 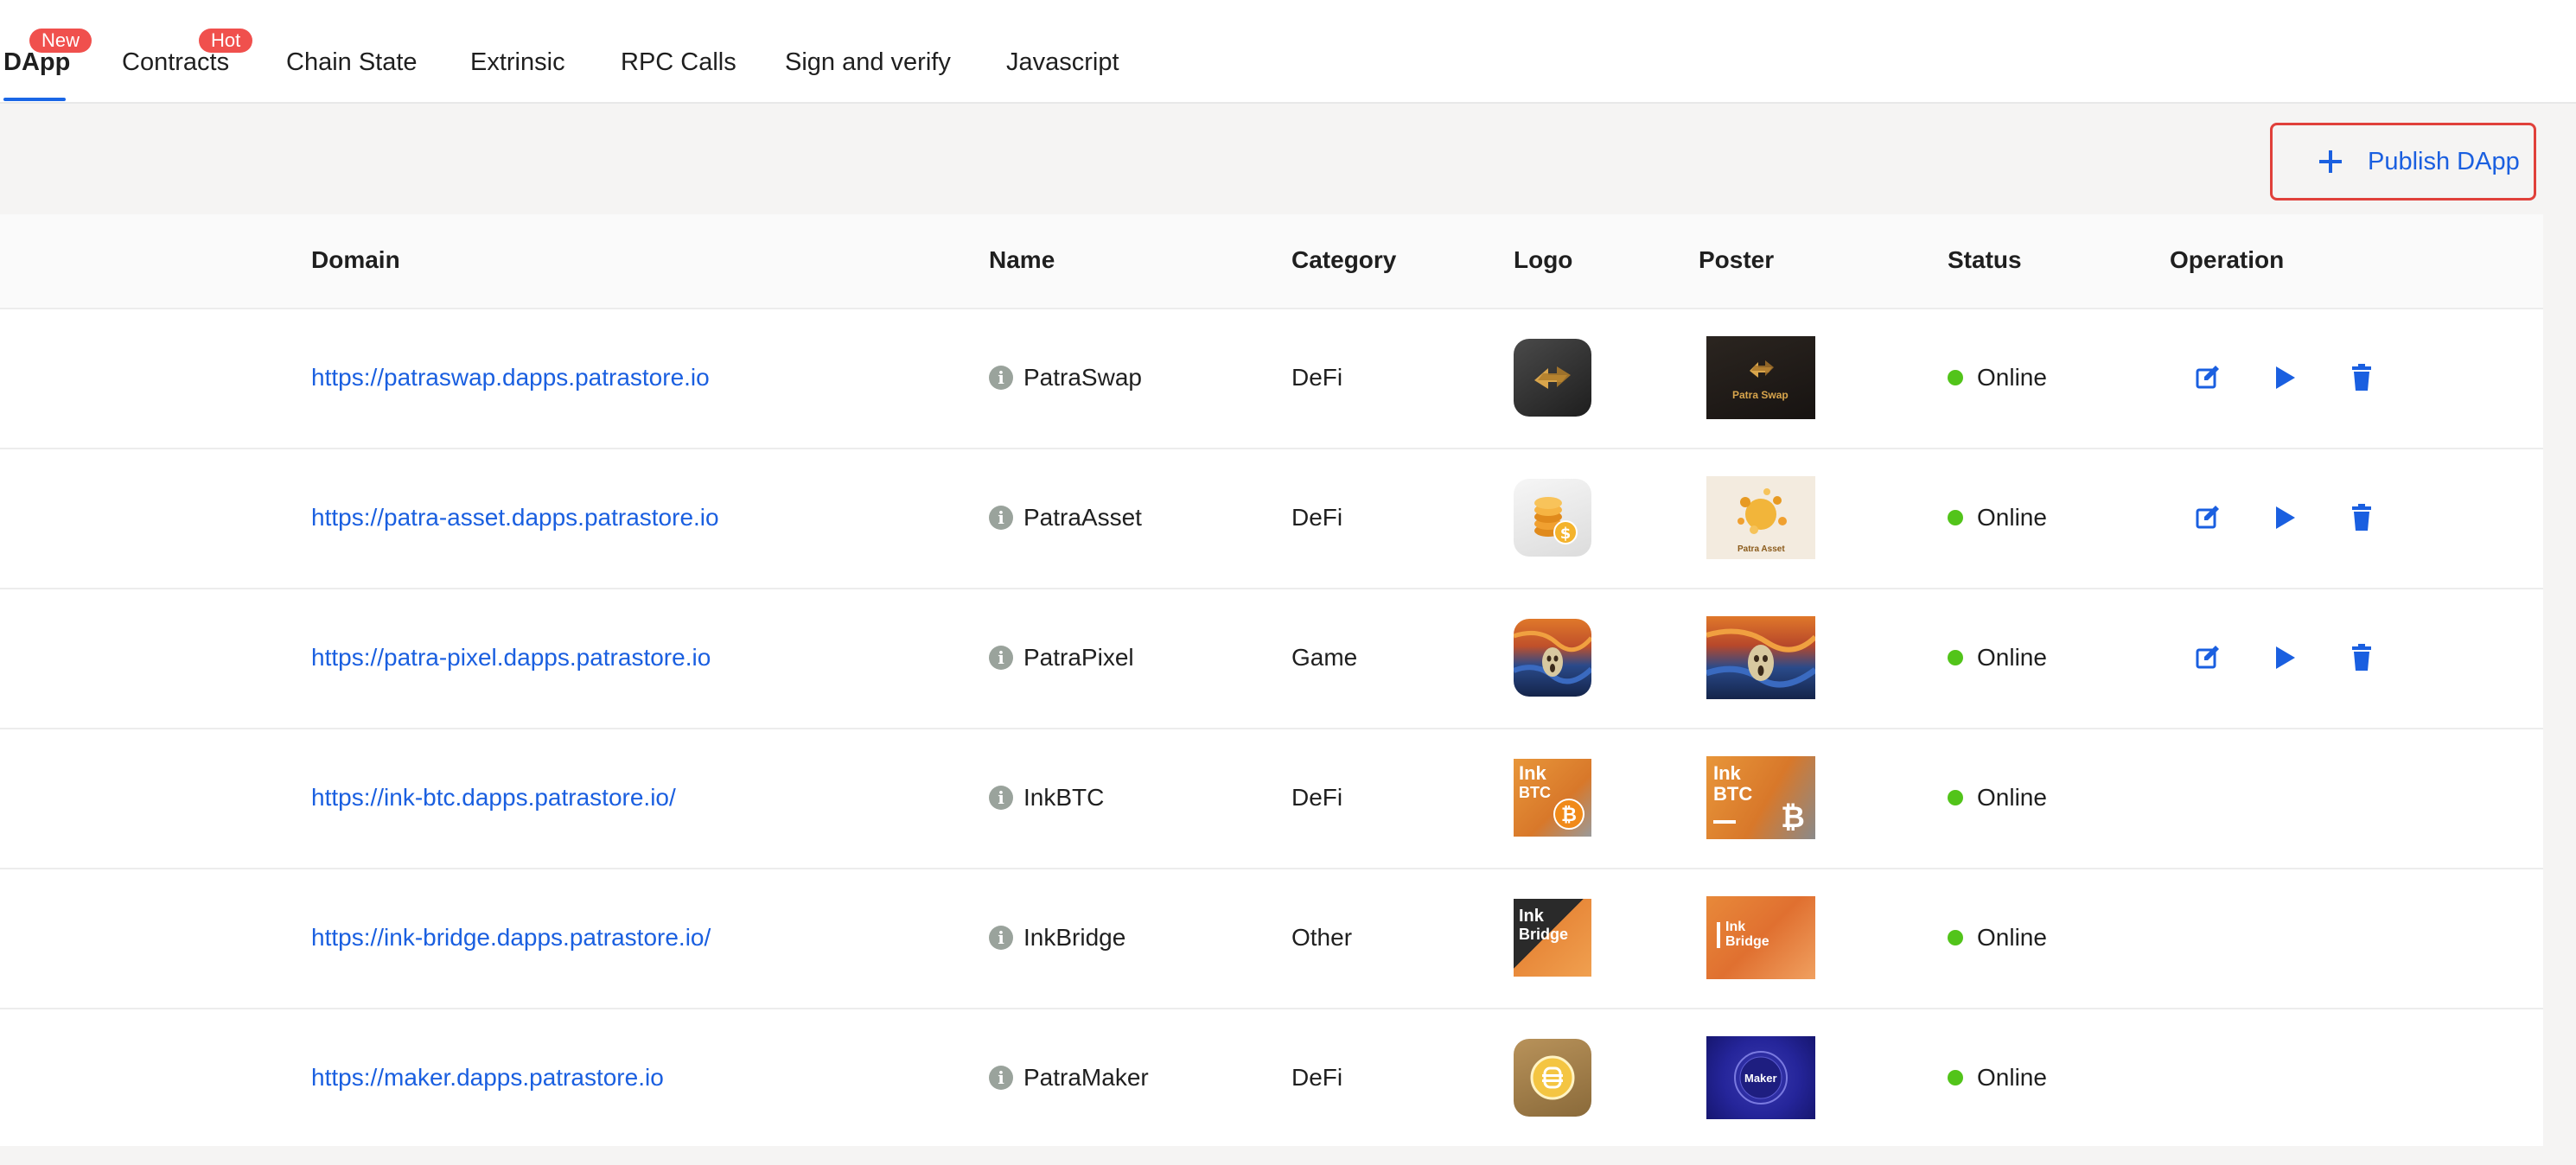 I want to click on plus-icon, so click(x=2330, y=161).